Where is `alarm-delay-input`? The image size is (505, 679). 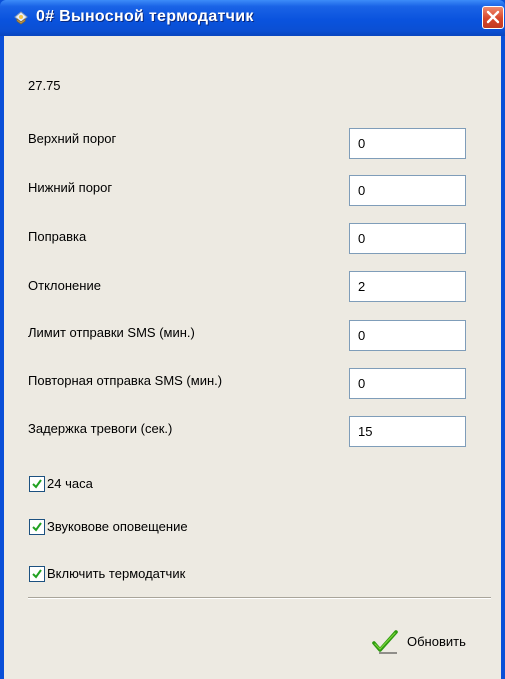
alarm-delay-input is located at coordinates (407, 431).